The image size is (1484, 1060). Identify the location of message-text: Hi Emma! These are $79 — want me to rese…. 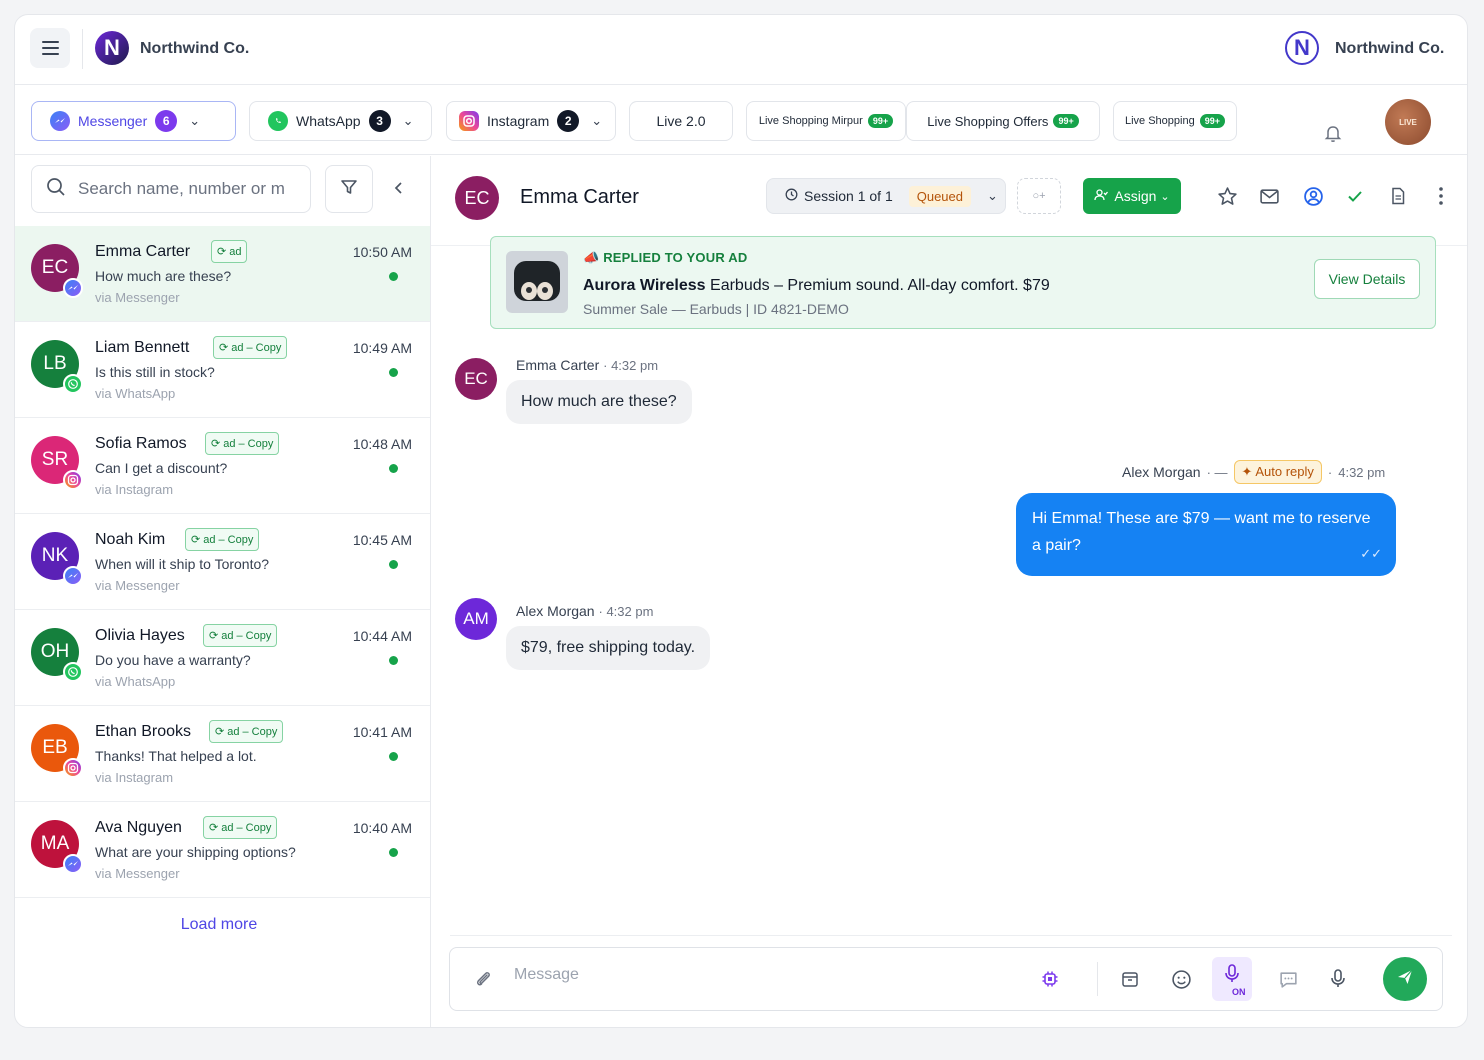
(1201, 532).